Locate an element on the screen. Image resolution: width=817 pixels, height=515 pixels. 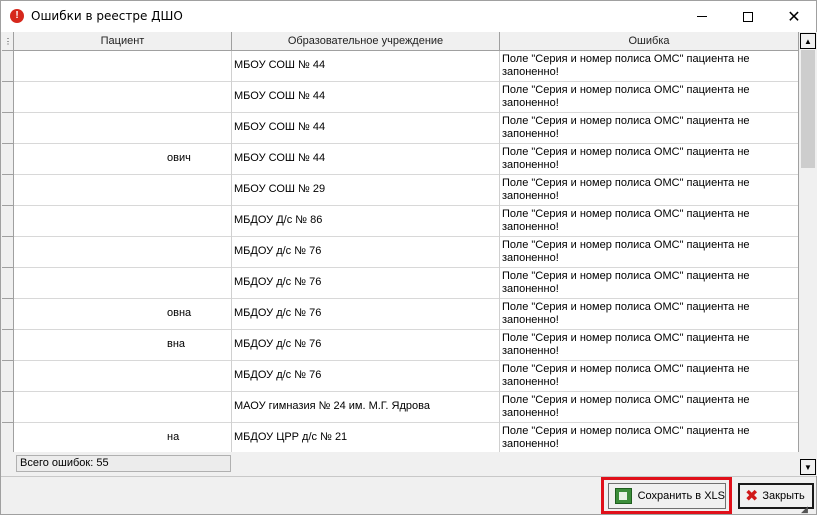
row-indicator-header: ⋮ is located at coordinates (8, 41).